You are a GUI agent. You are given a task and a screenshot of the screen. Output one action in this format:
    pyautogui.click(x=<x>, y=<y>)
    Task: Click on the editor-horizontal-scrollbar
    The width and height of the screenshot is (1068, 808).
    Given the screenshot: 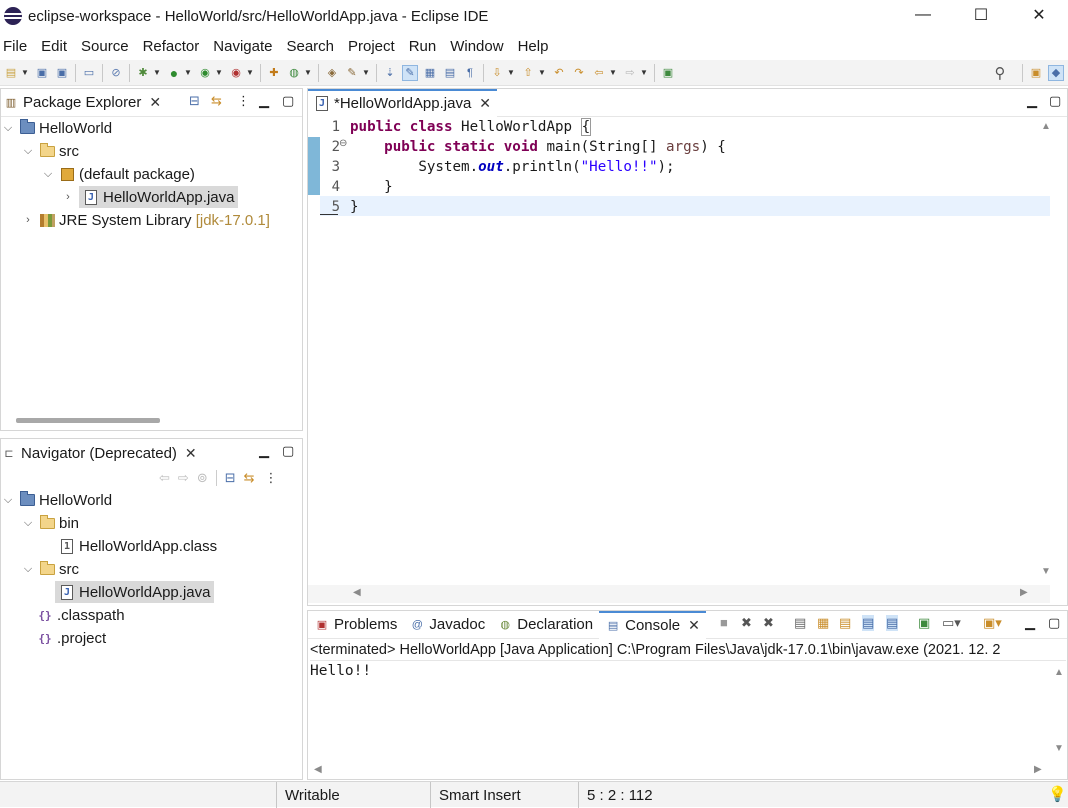 What is the action you would take?
    pyautogui.click(x=679, y=594)
    